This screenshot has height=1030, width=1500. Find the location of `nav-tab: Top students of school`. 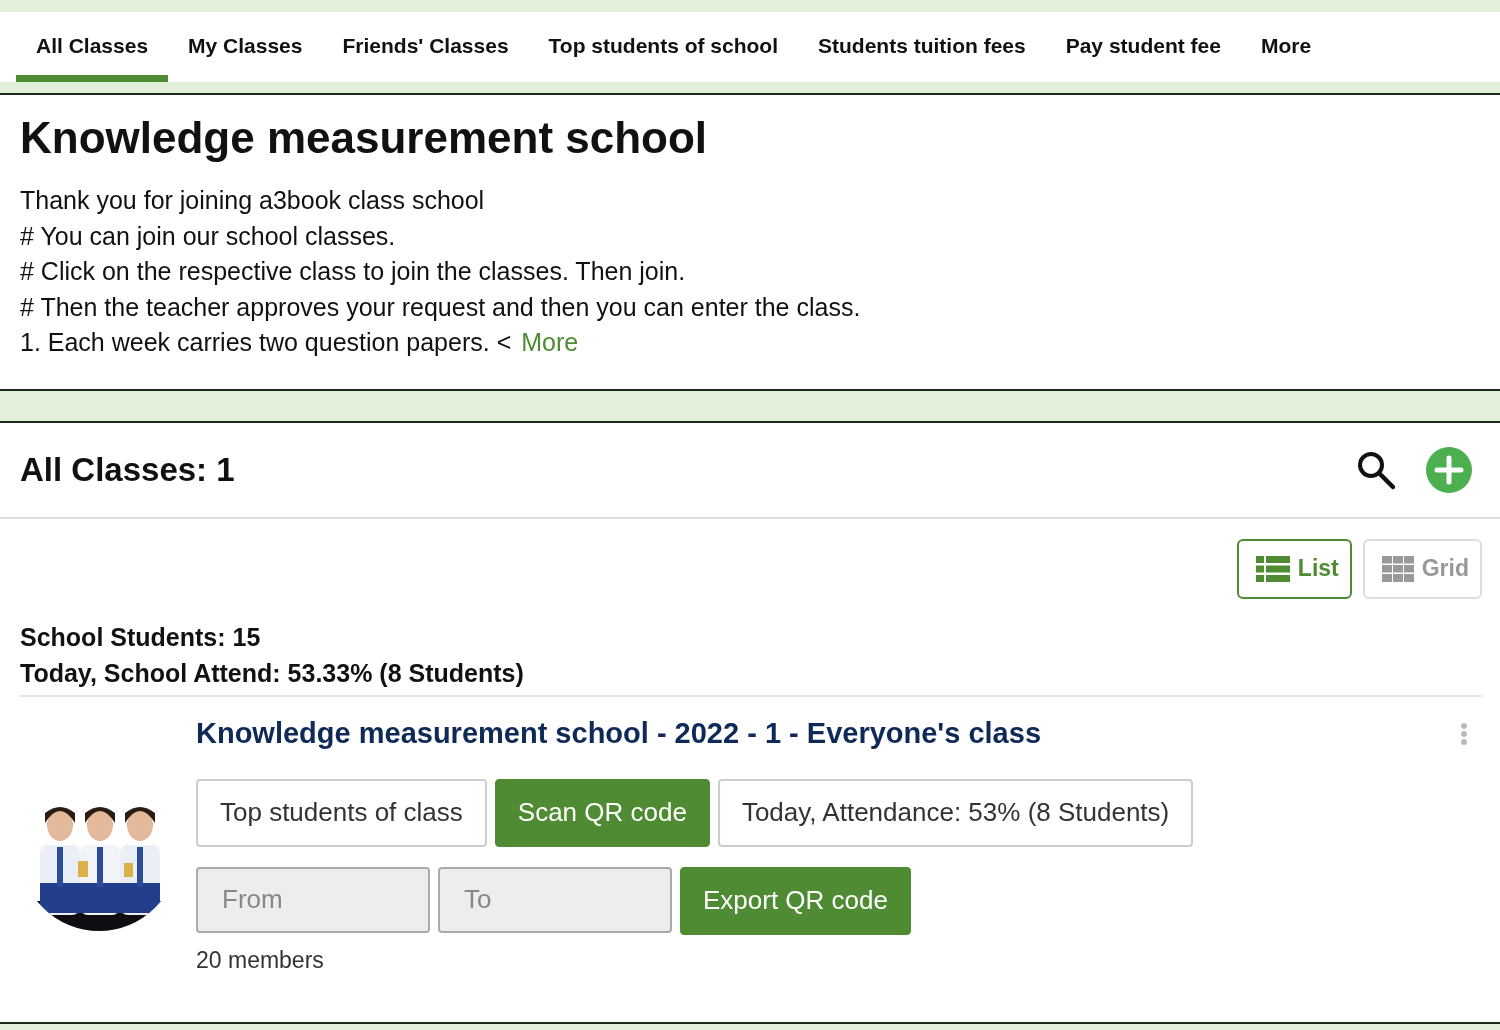

nav-tab: Top students of school is located at coordinates (663, 47).